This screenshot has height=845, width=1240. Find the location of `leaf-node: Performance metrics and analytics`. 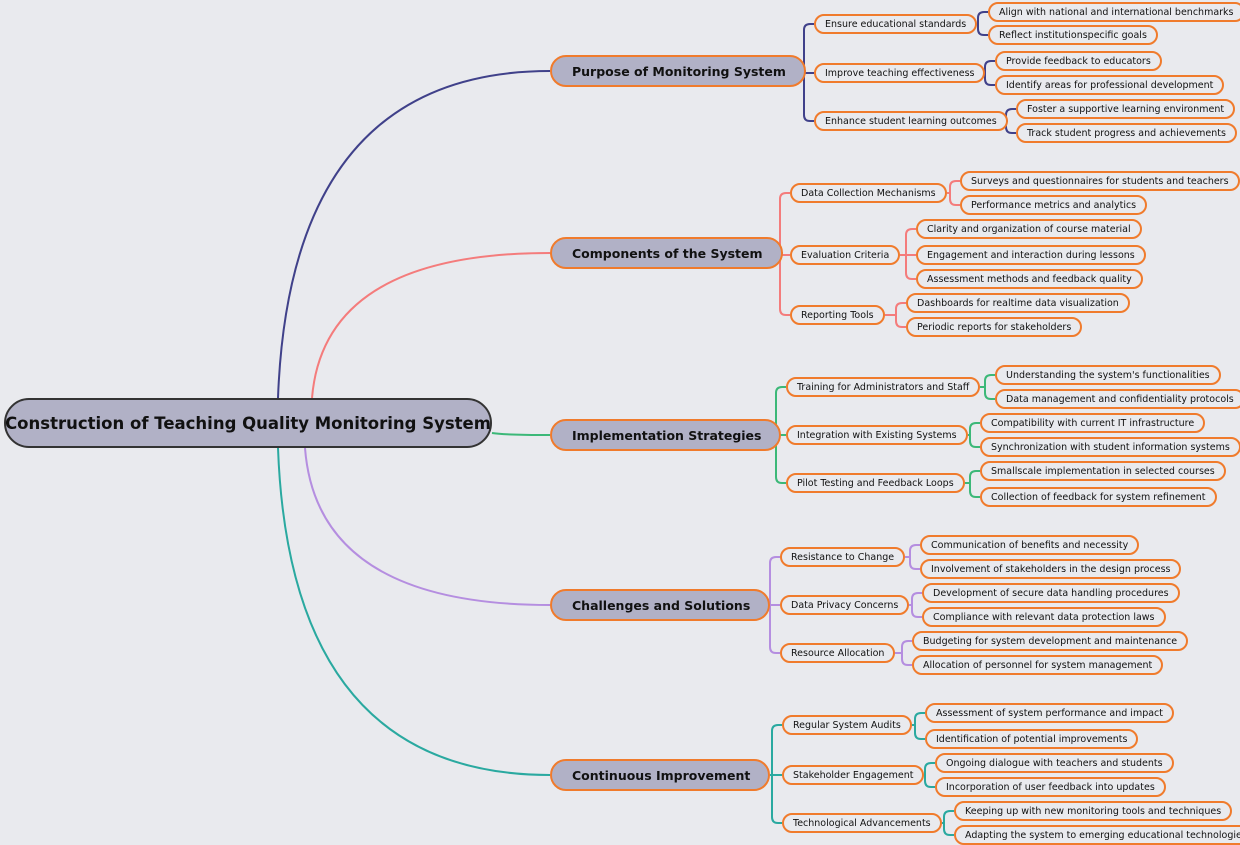

leaf-node: Performance metrics and analytics is located at coordinates (1054, 205).